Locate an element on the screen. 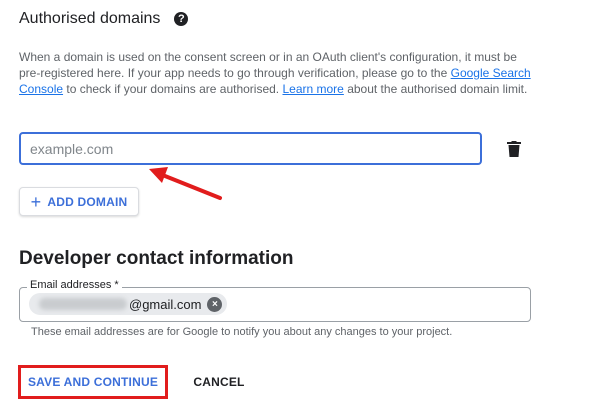 The width and height of the screenshot is (596, 409). cancel-label: CANCEL is located at coordinates (219, 382).